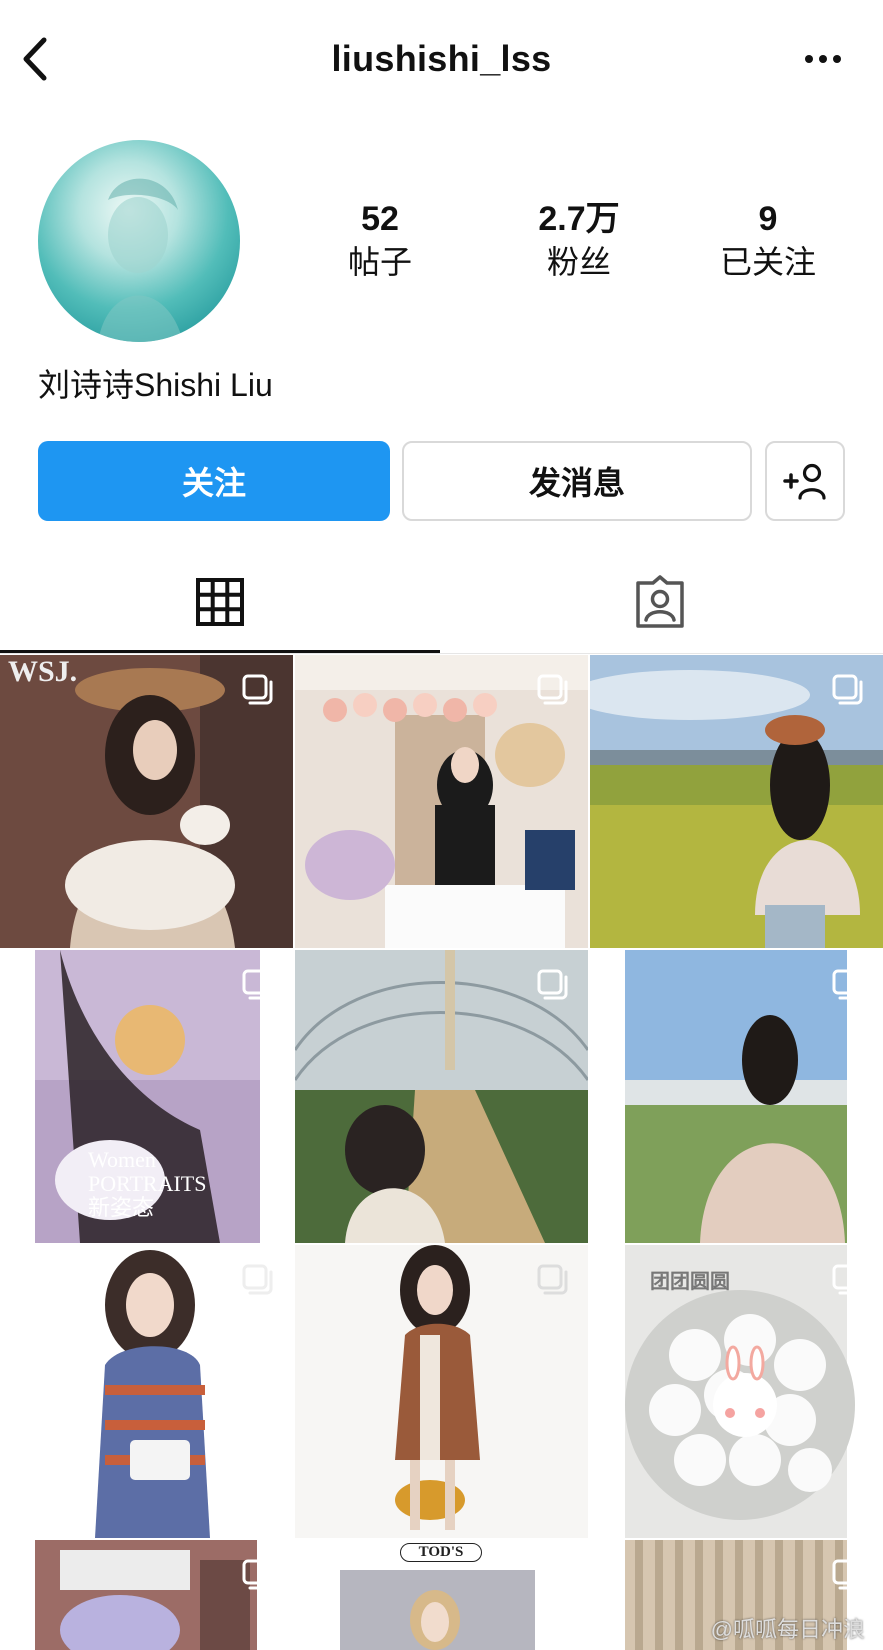 The height and width of the screenshot is (1650, 883). I want to click on tagged-person-icon, so click(660, 601).